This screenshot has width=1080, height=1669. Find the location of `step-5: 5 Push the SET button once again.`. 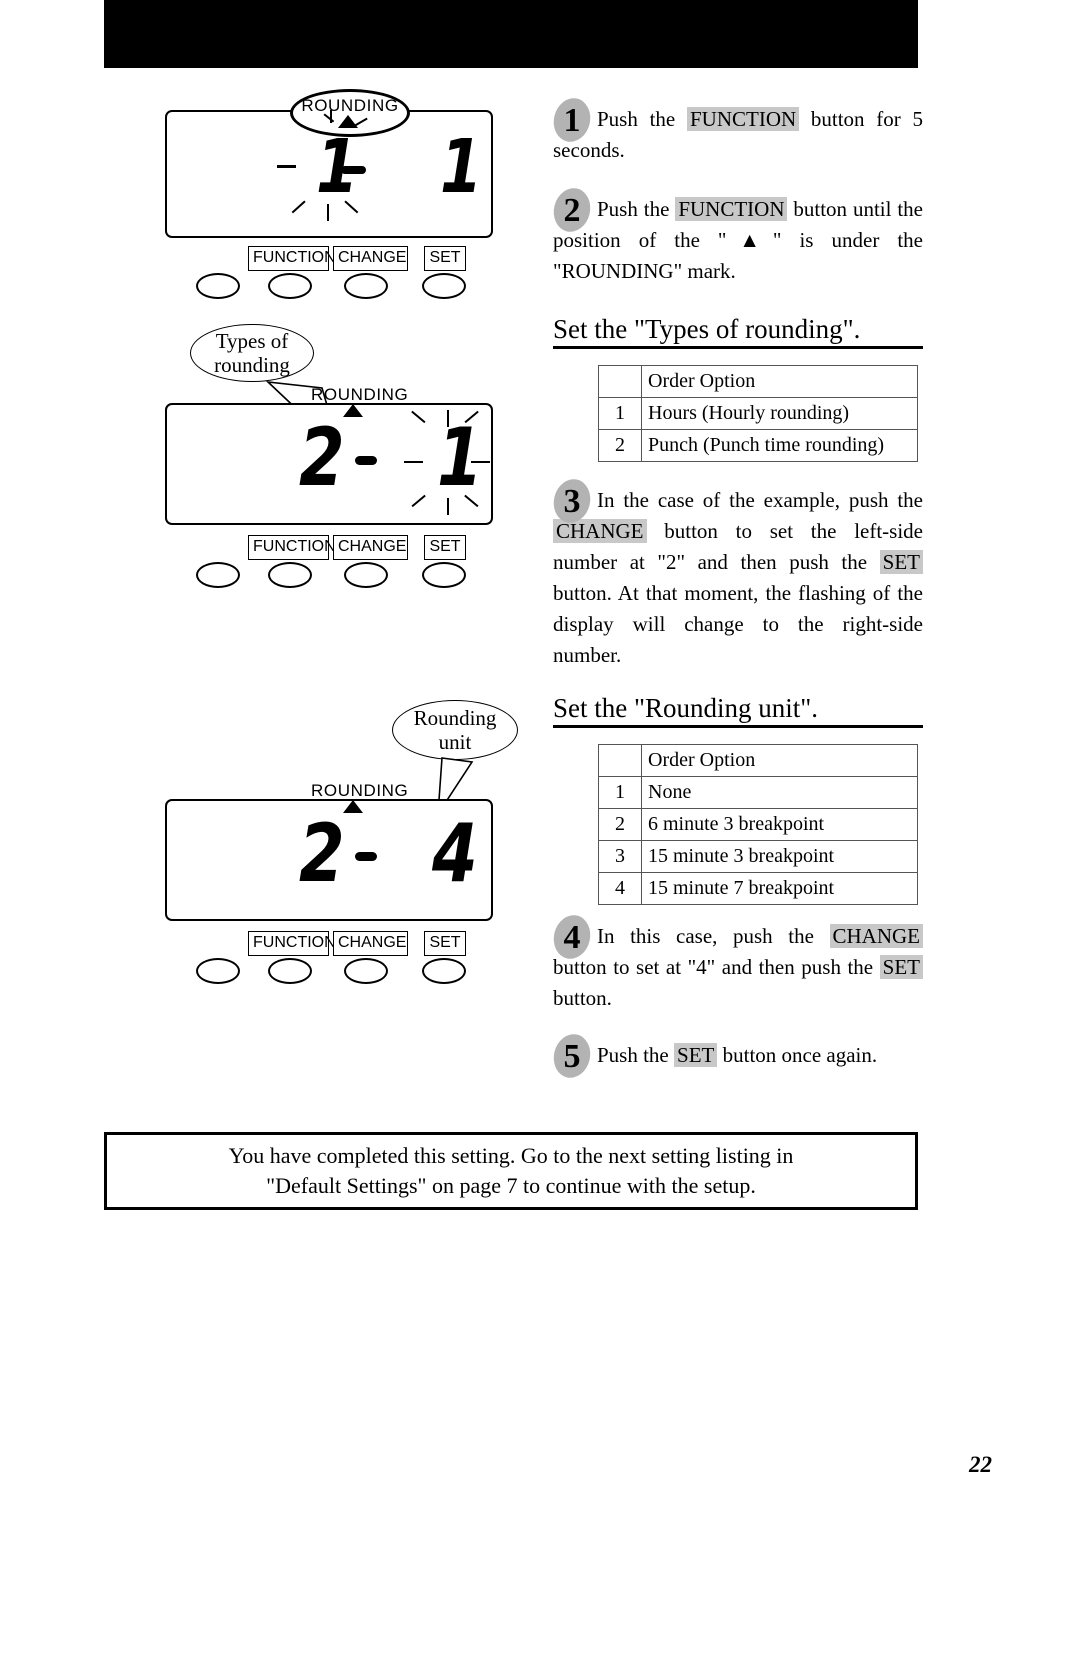

step-5: 5 Push the SET button once again. is located at coordinates (738, 1056).